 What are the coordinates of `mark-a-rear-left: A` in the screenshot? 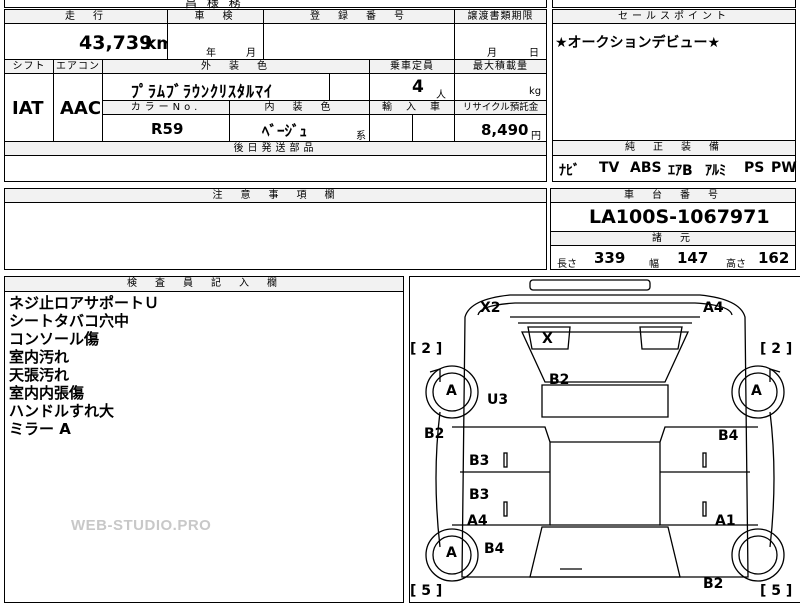 It's located at (451, 553).